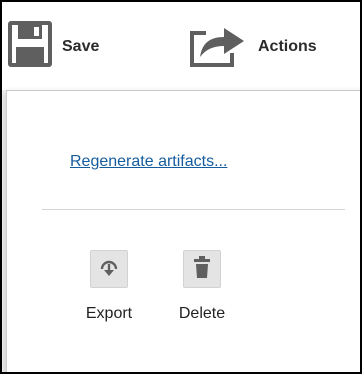 The width and height of the screenshot is (362, 374). I want to click on menu-divider, so click(193, 209).